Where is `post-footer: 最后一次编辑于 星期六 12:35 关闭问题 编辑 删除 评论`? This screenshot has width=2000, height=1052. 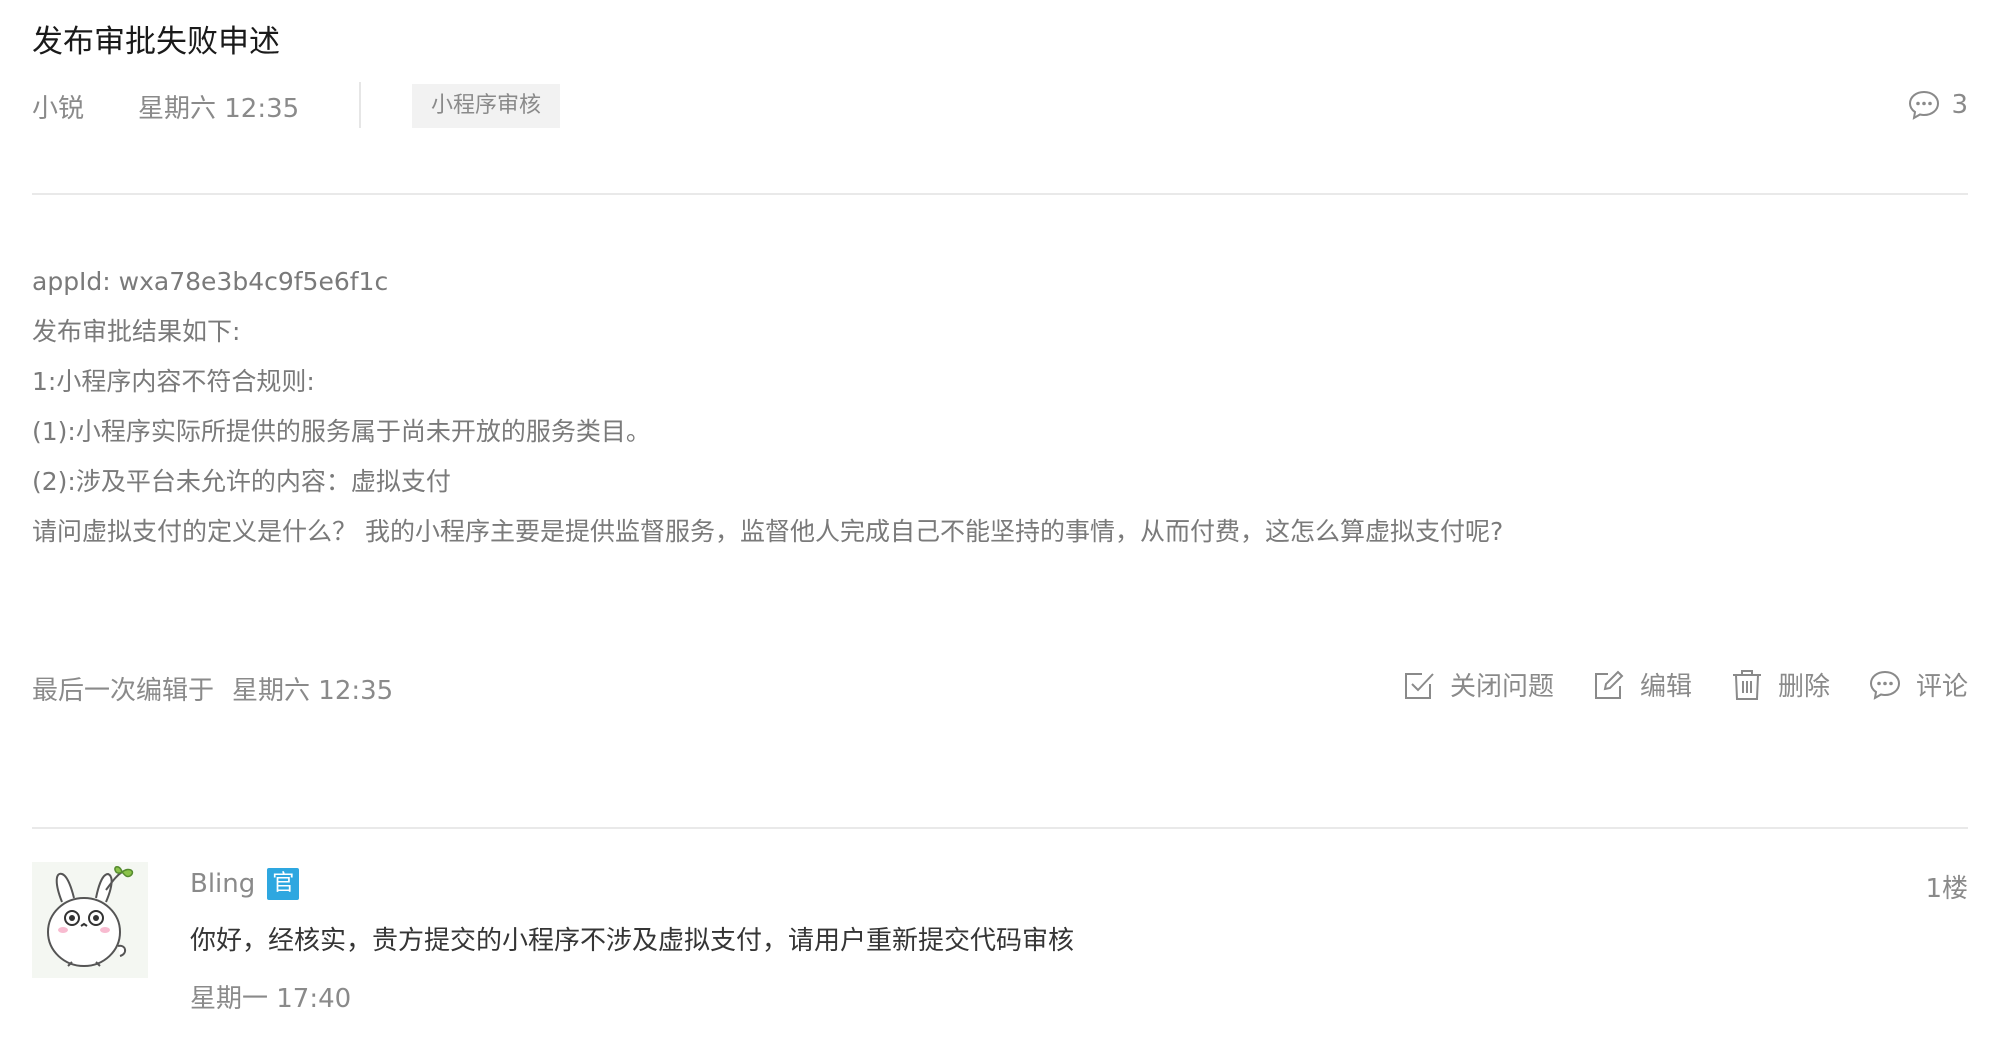 post-footer: 最后一次编辑于 星期六 12:35 关闭问题 编辑 删除 评论 is located at coordinates (1000, 688).